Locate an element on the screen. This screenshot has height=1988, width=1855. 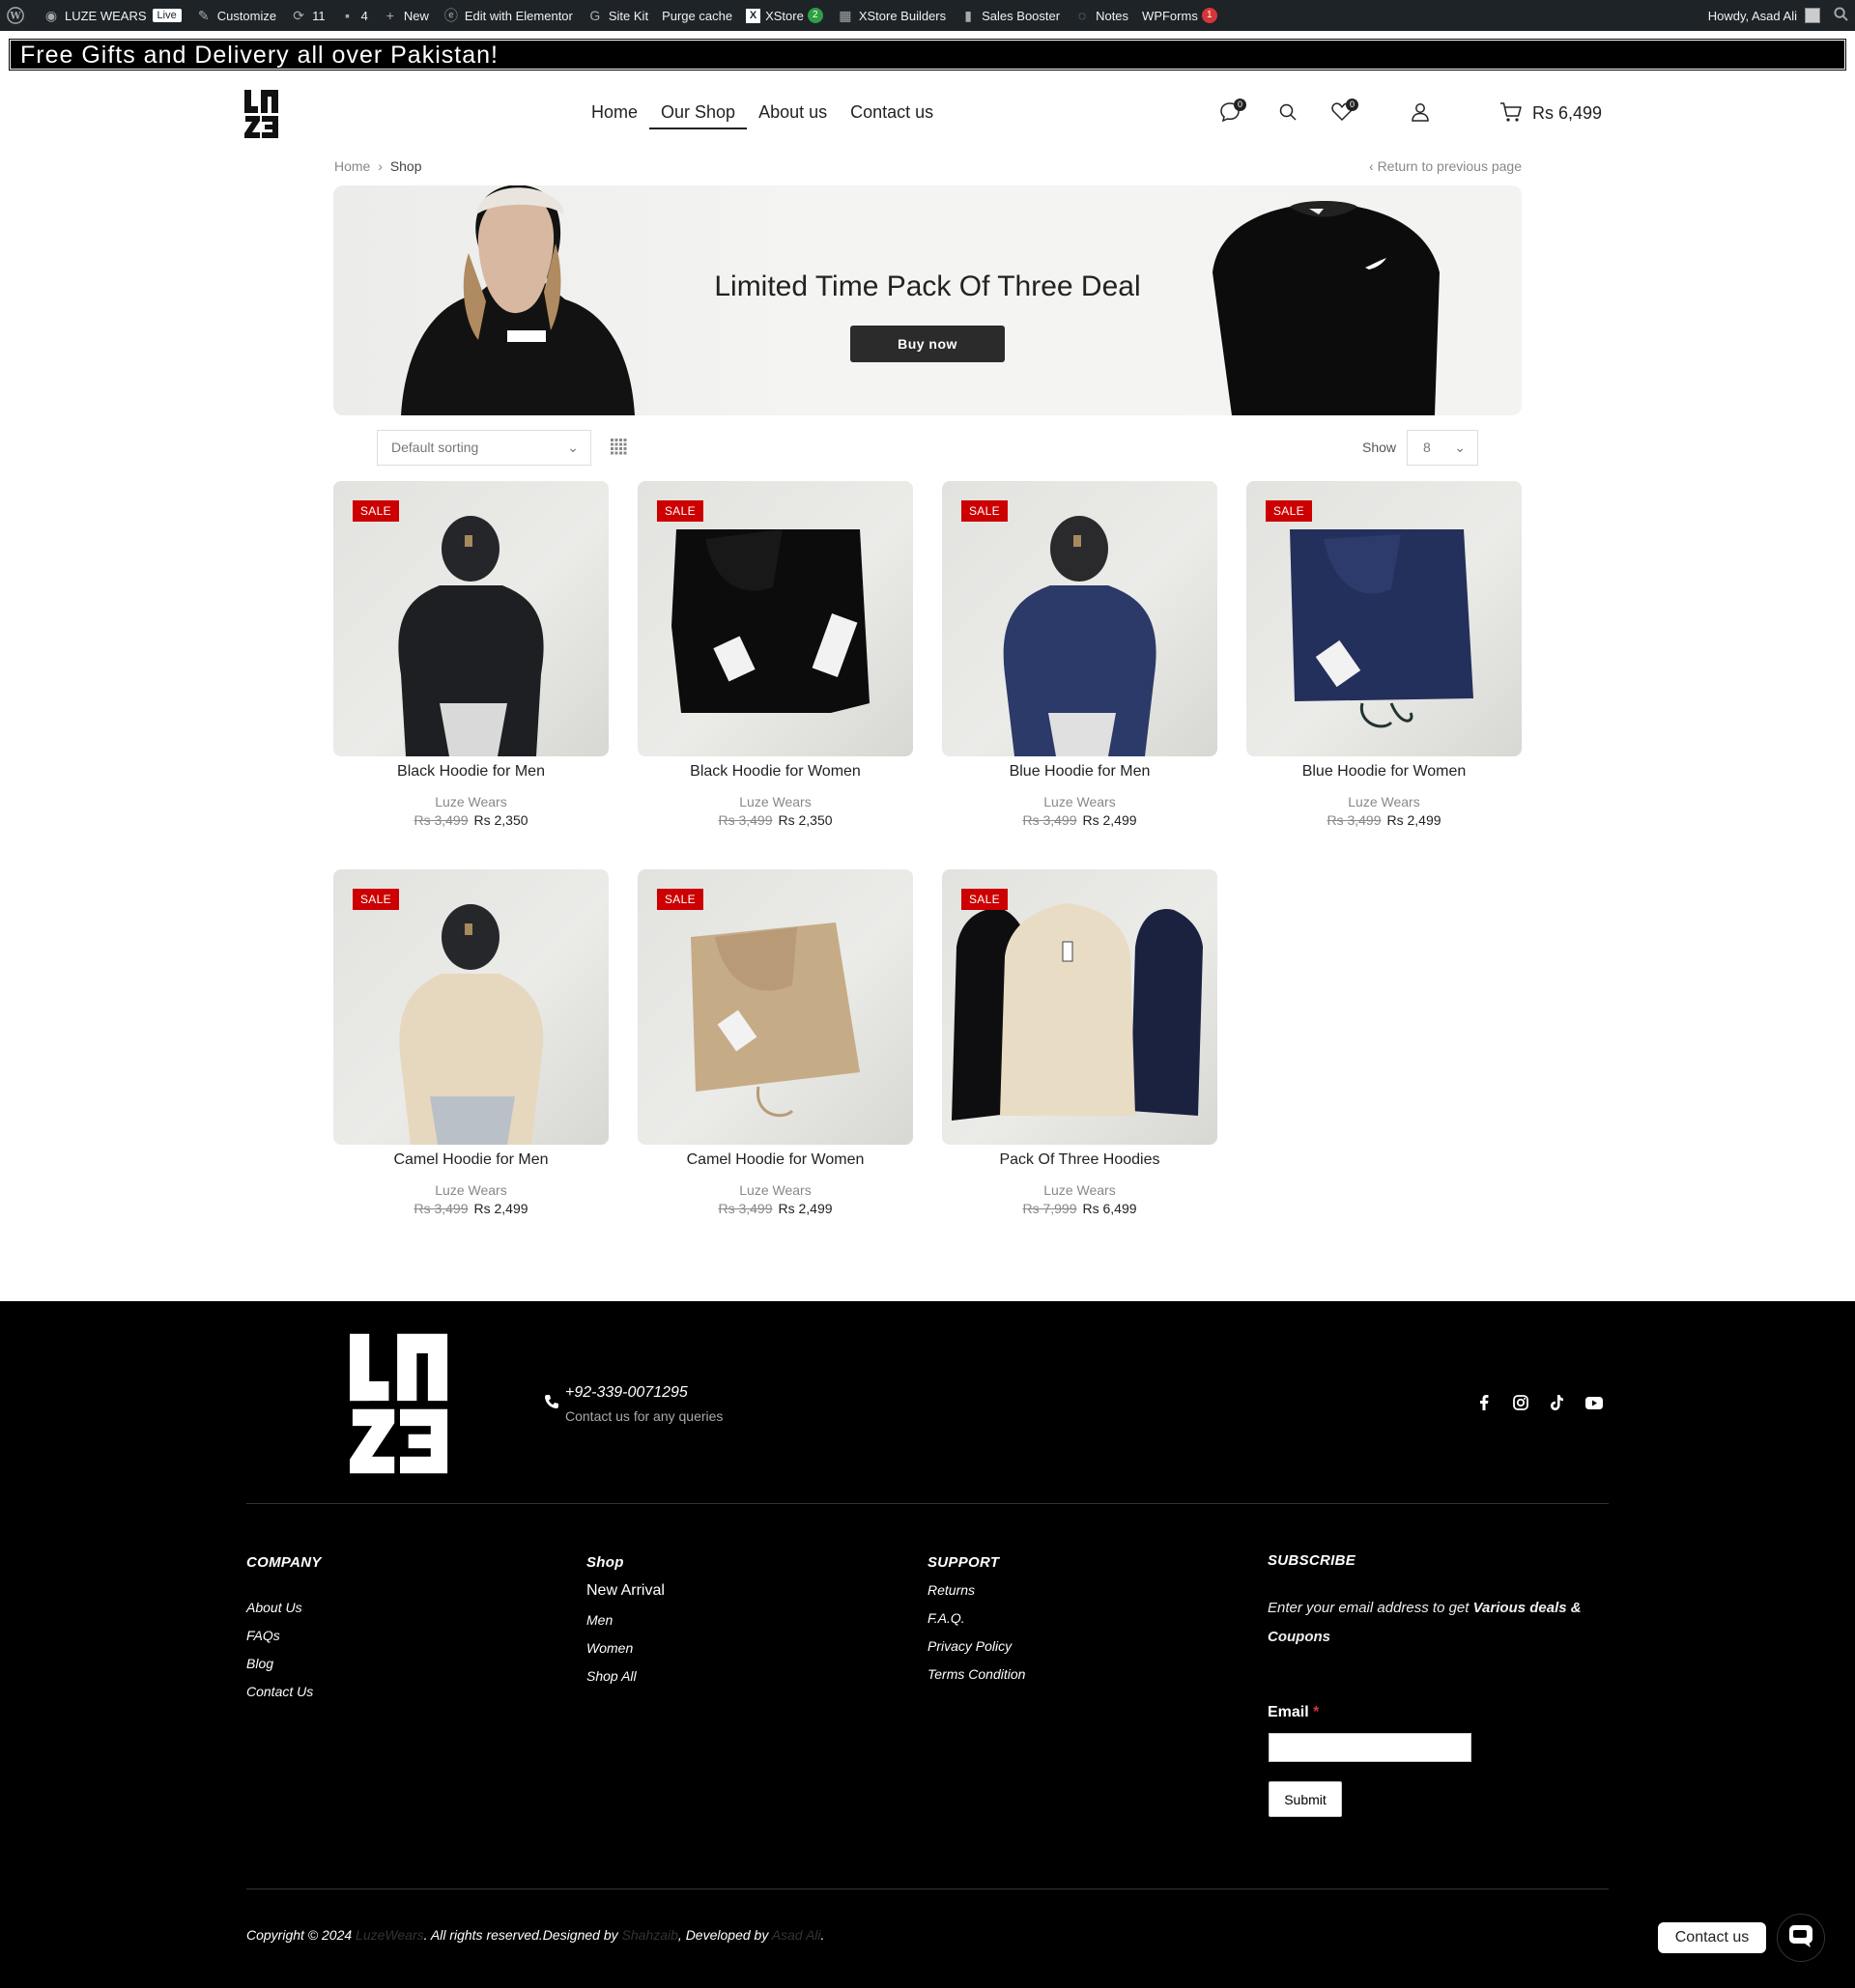
comments-link: ▪ 4 is located at coordinates (354, 15).